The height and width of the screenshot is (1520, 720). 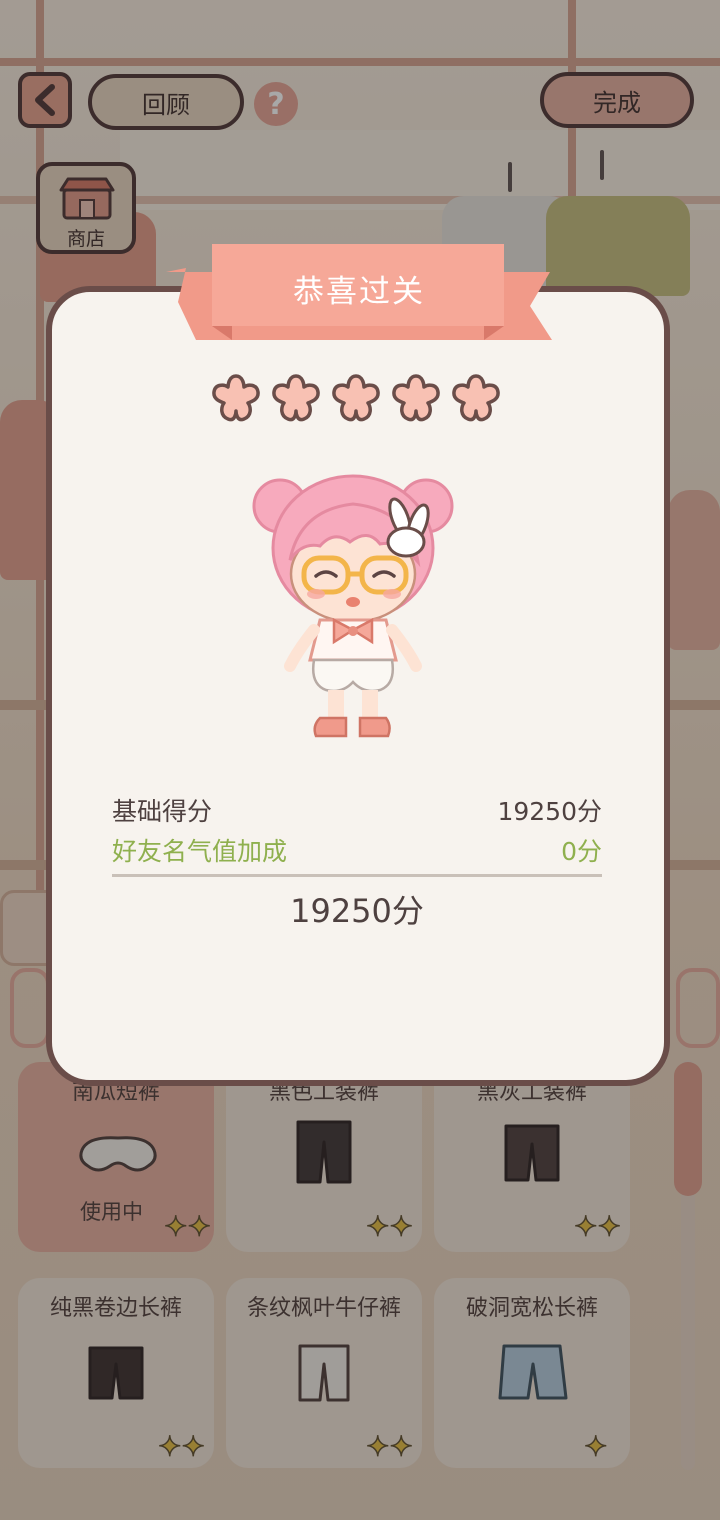 What do you see at coordinates (357, 911) in the screenshot?
I see `total-score: 19250分` at bounding box center [357, 911].